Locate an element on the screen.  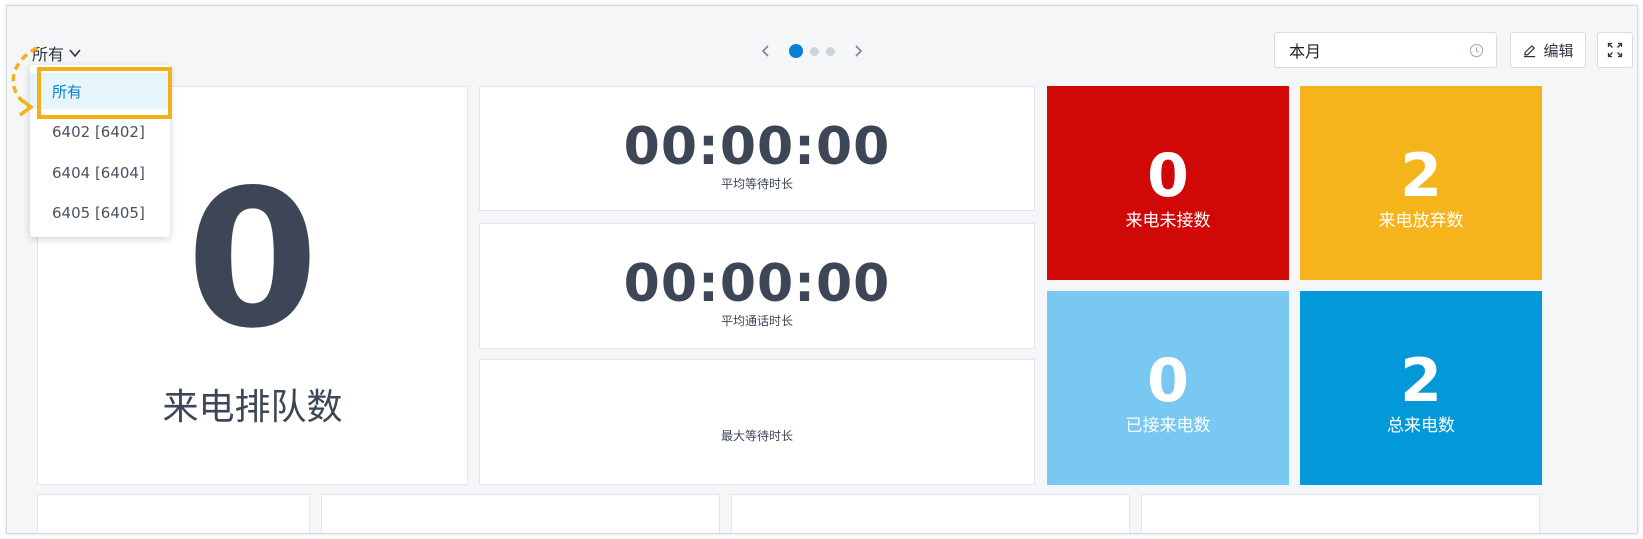
missed-calls-tile: 0 来电未接数 is located at coordinates (1168, 183).